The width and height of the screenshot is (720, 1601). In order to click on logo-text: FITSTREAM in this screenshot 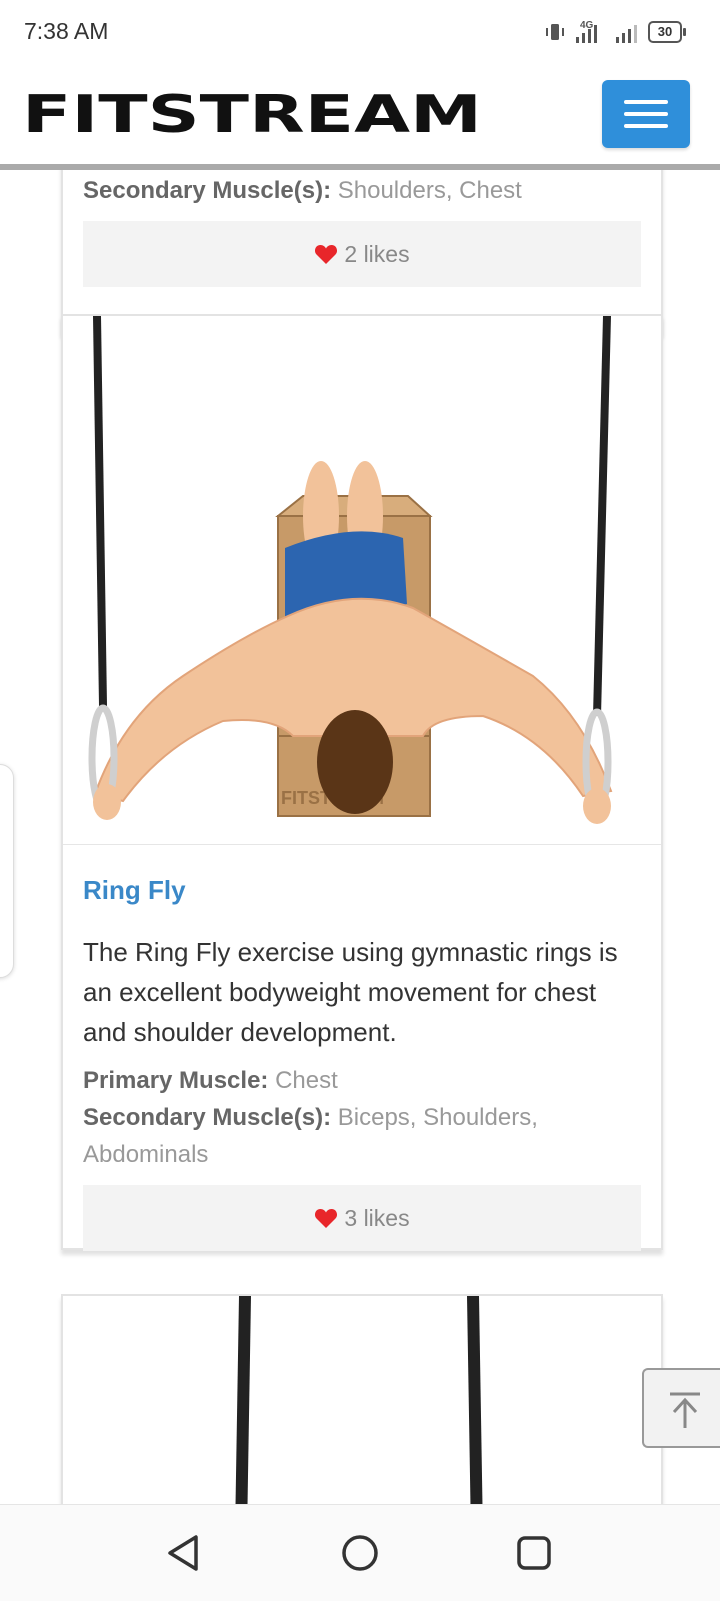, I will do `click(252, 114)`.